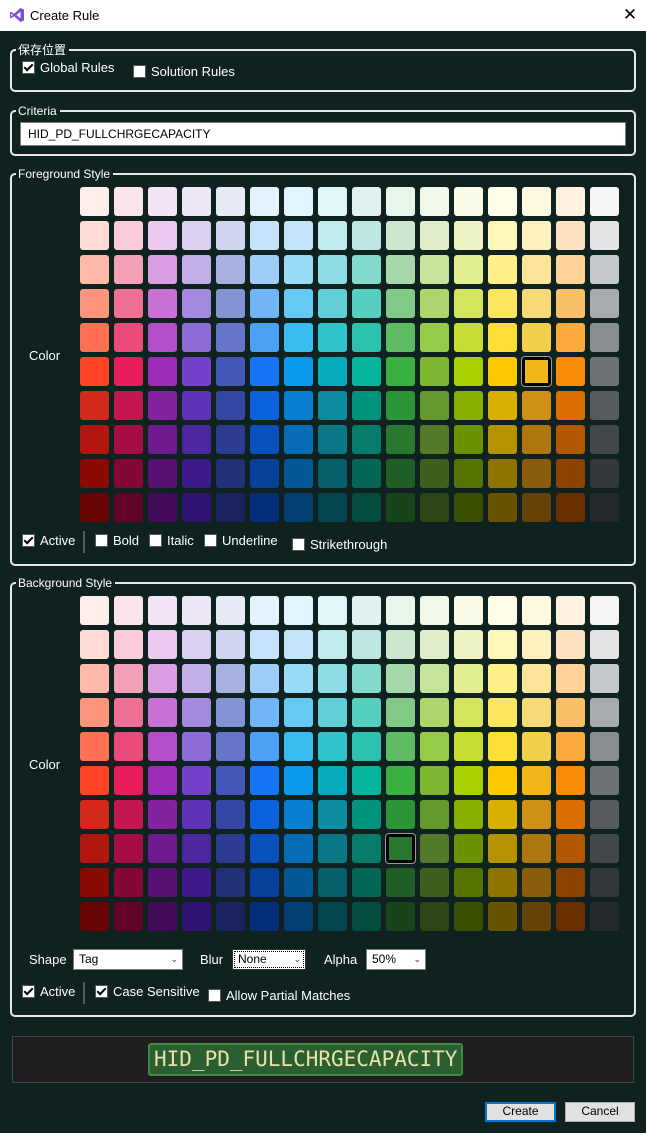 Image resolution: width=646 pixels, height=1133 pixels. Describe the element at coordinates (339, 544) in the screenshot. I see `fg-strikethrough-checkbox: Strikethrough` at that location.